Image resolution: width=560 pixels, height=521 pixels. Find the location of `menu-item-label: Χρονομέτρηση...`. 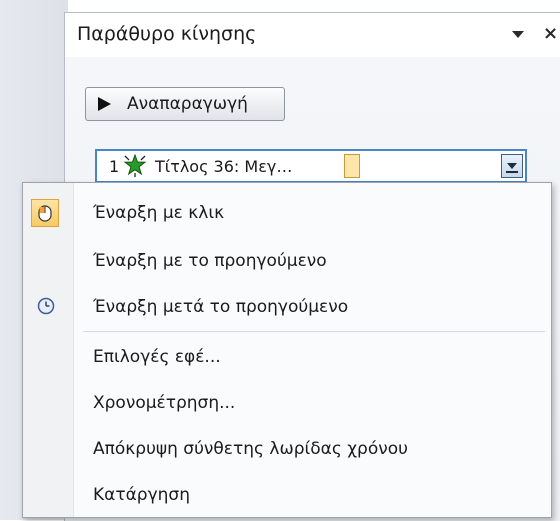

menu-item-label: Χρονομέτρηση... is located at coordinates (164, 403).